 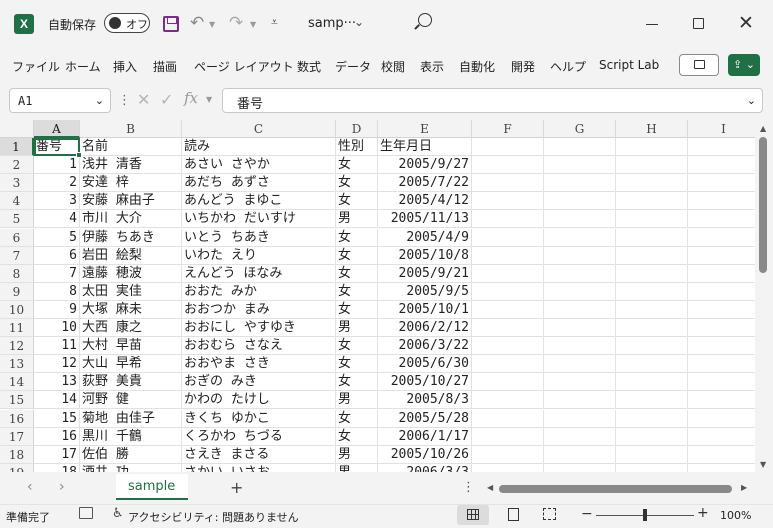 What do you see at coordinates (309, 66) in the screenshot?
I see `tab-formulas: 数式` at bounding box center [309, 66].